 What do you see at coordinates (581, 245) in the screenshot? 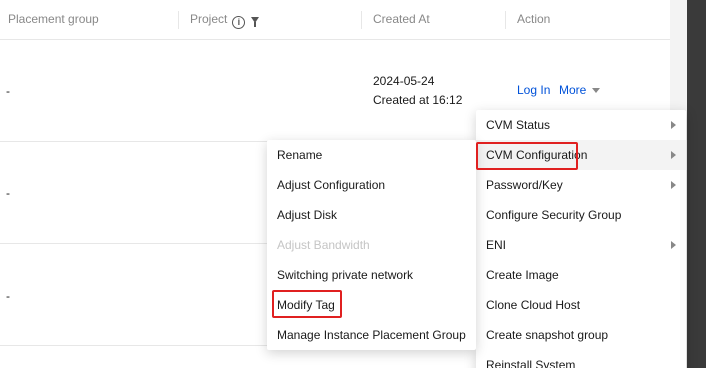
I see `menu-item-eni: ENI` at bounding box center [581, 245].